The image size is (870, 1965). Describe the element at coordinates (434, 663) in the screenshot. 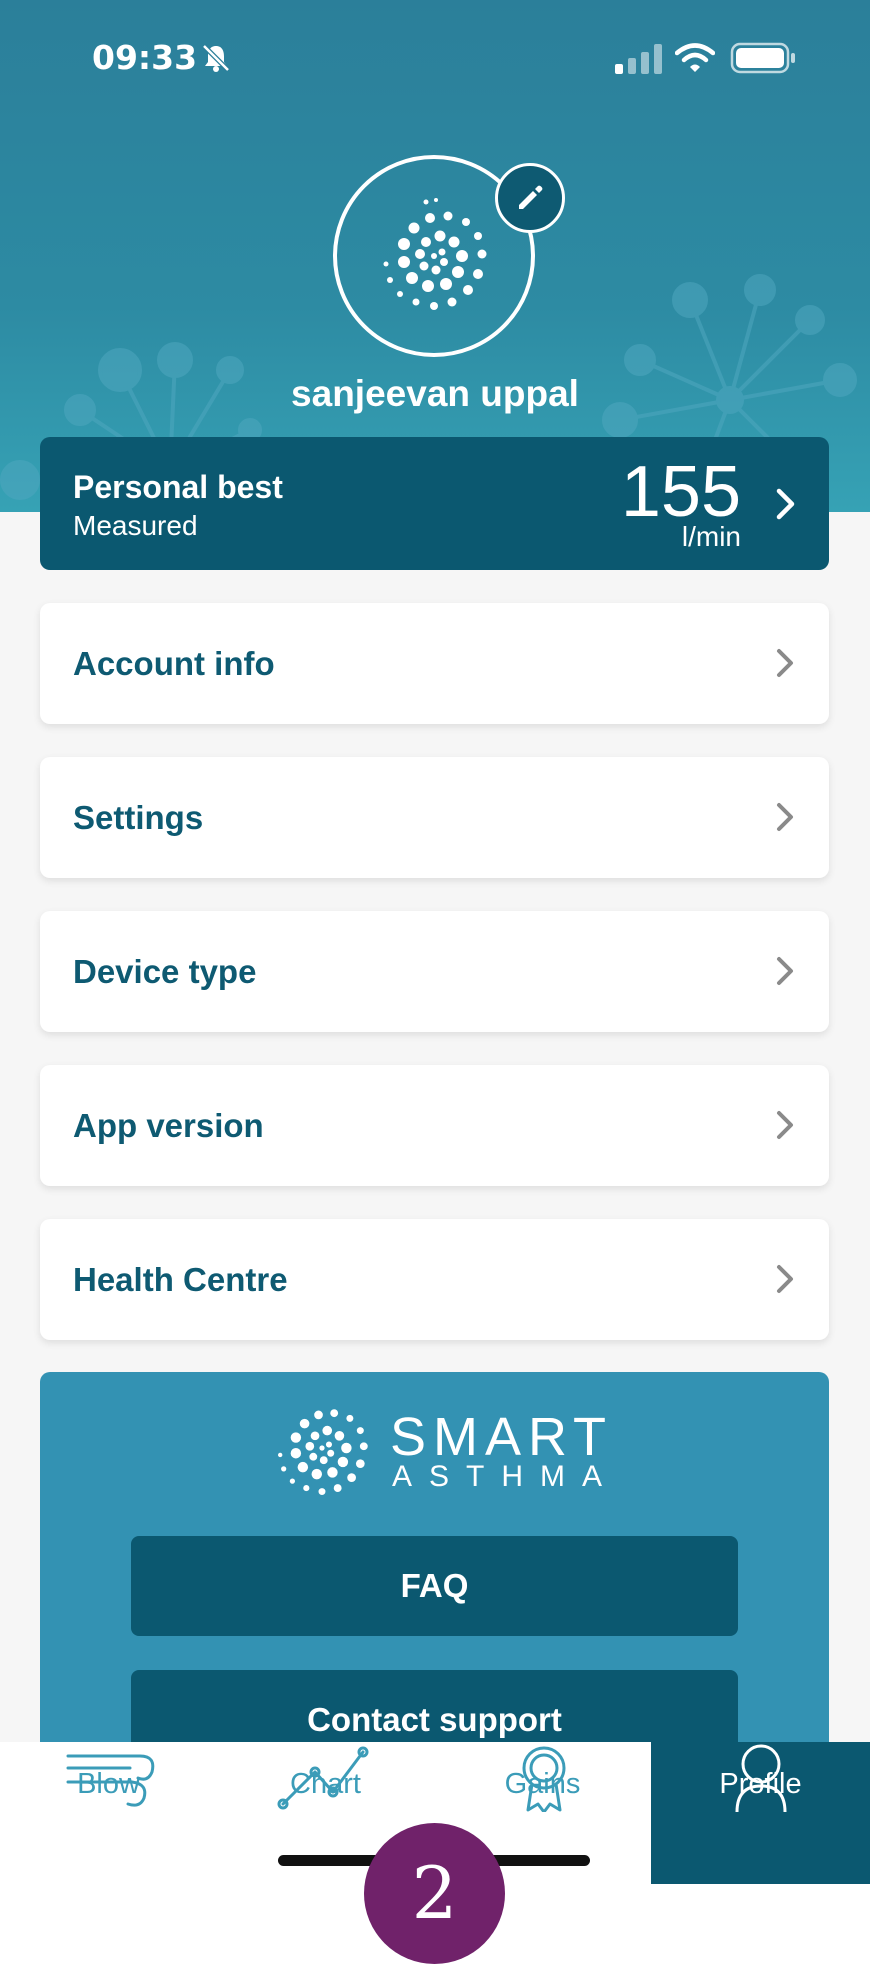

I see `menu-item-account-info: Account info` at that location.